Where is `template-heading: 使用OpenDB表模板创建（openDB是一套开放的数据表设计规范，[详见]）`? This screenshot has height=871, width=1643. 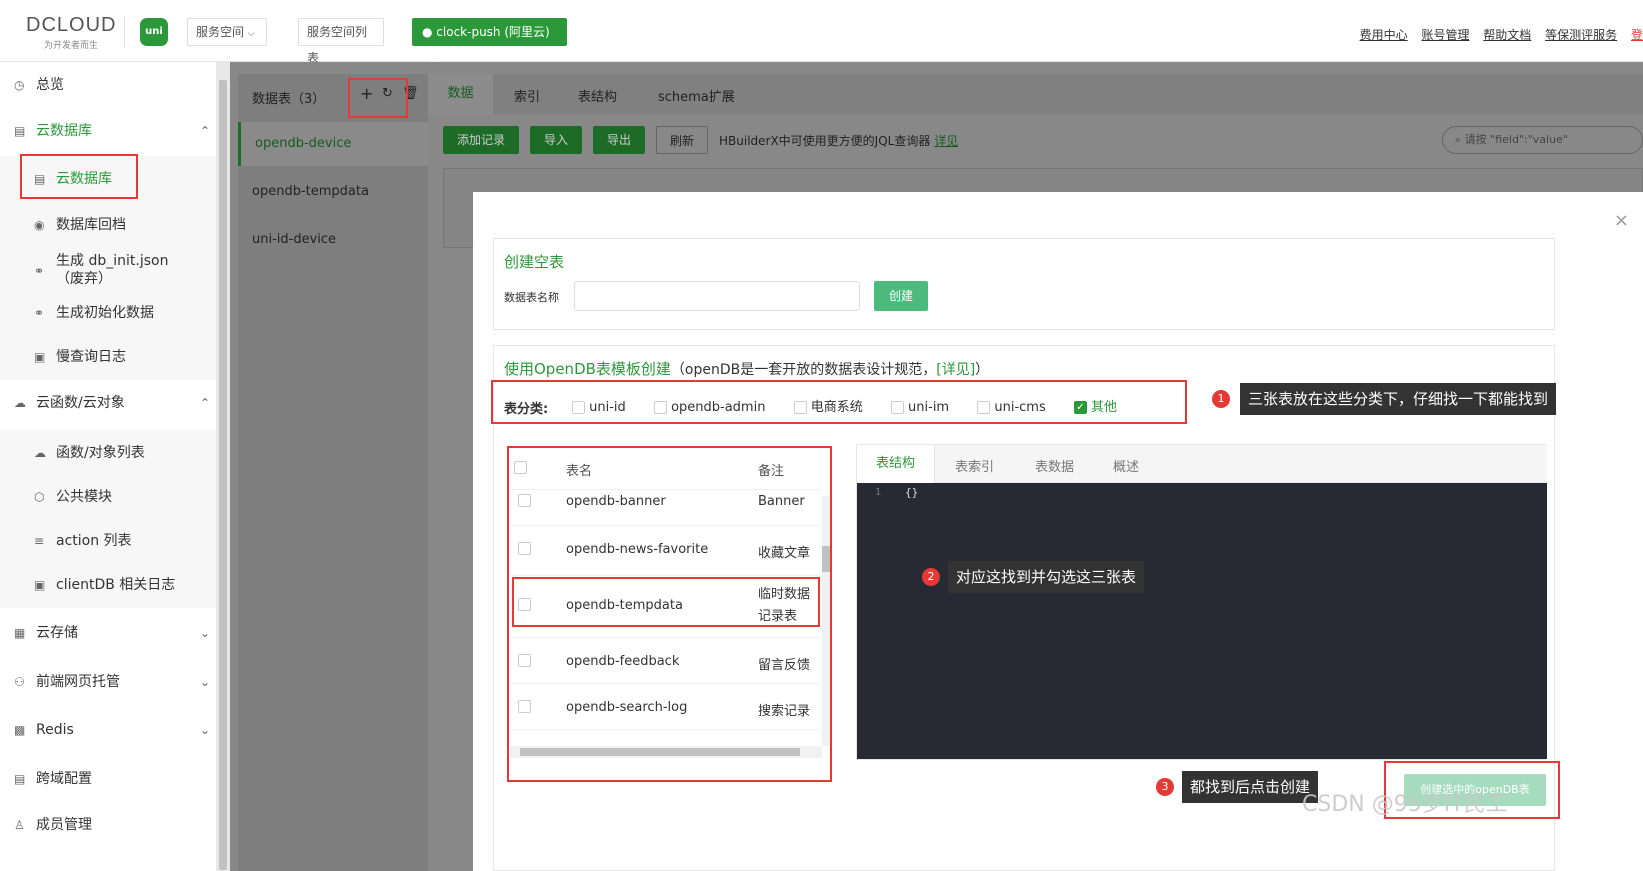 template-heading: 使用OpenDB表模板创建（openDB是一套开放的数据表设计规范，[详见]） is located at coordinates (747, 369).